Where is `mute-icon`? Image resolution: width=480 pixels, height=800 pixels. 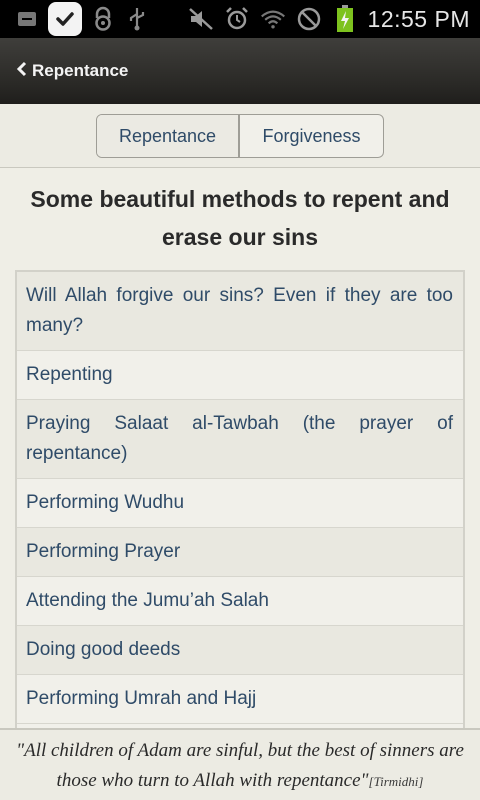 mute-icon is located at coordinates (201, 19).